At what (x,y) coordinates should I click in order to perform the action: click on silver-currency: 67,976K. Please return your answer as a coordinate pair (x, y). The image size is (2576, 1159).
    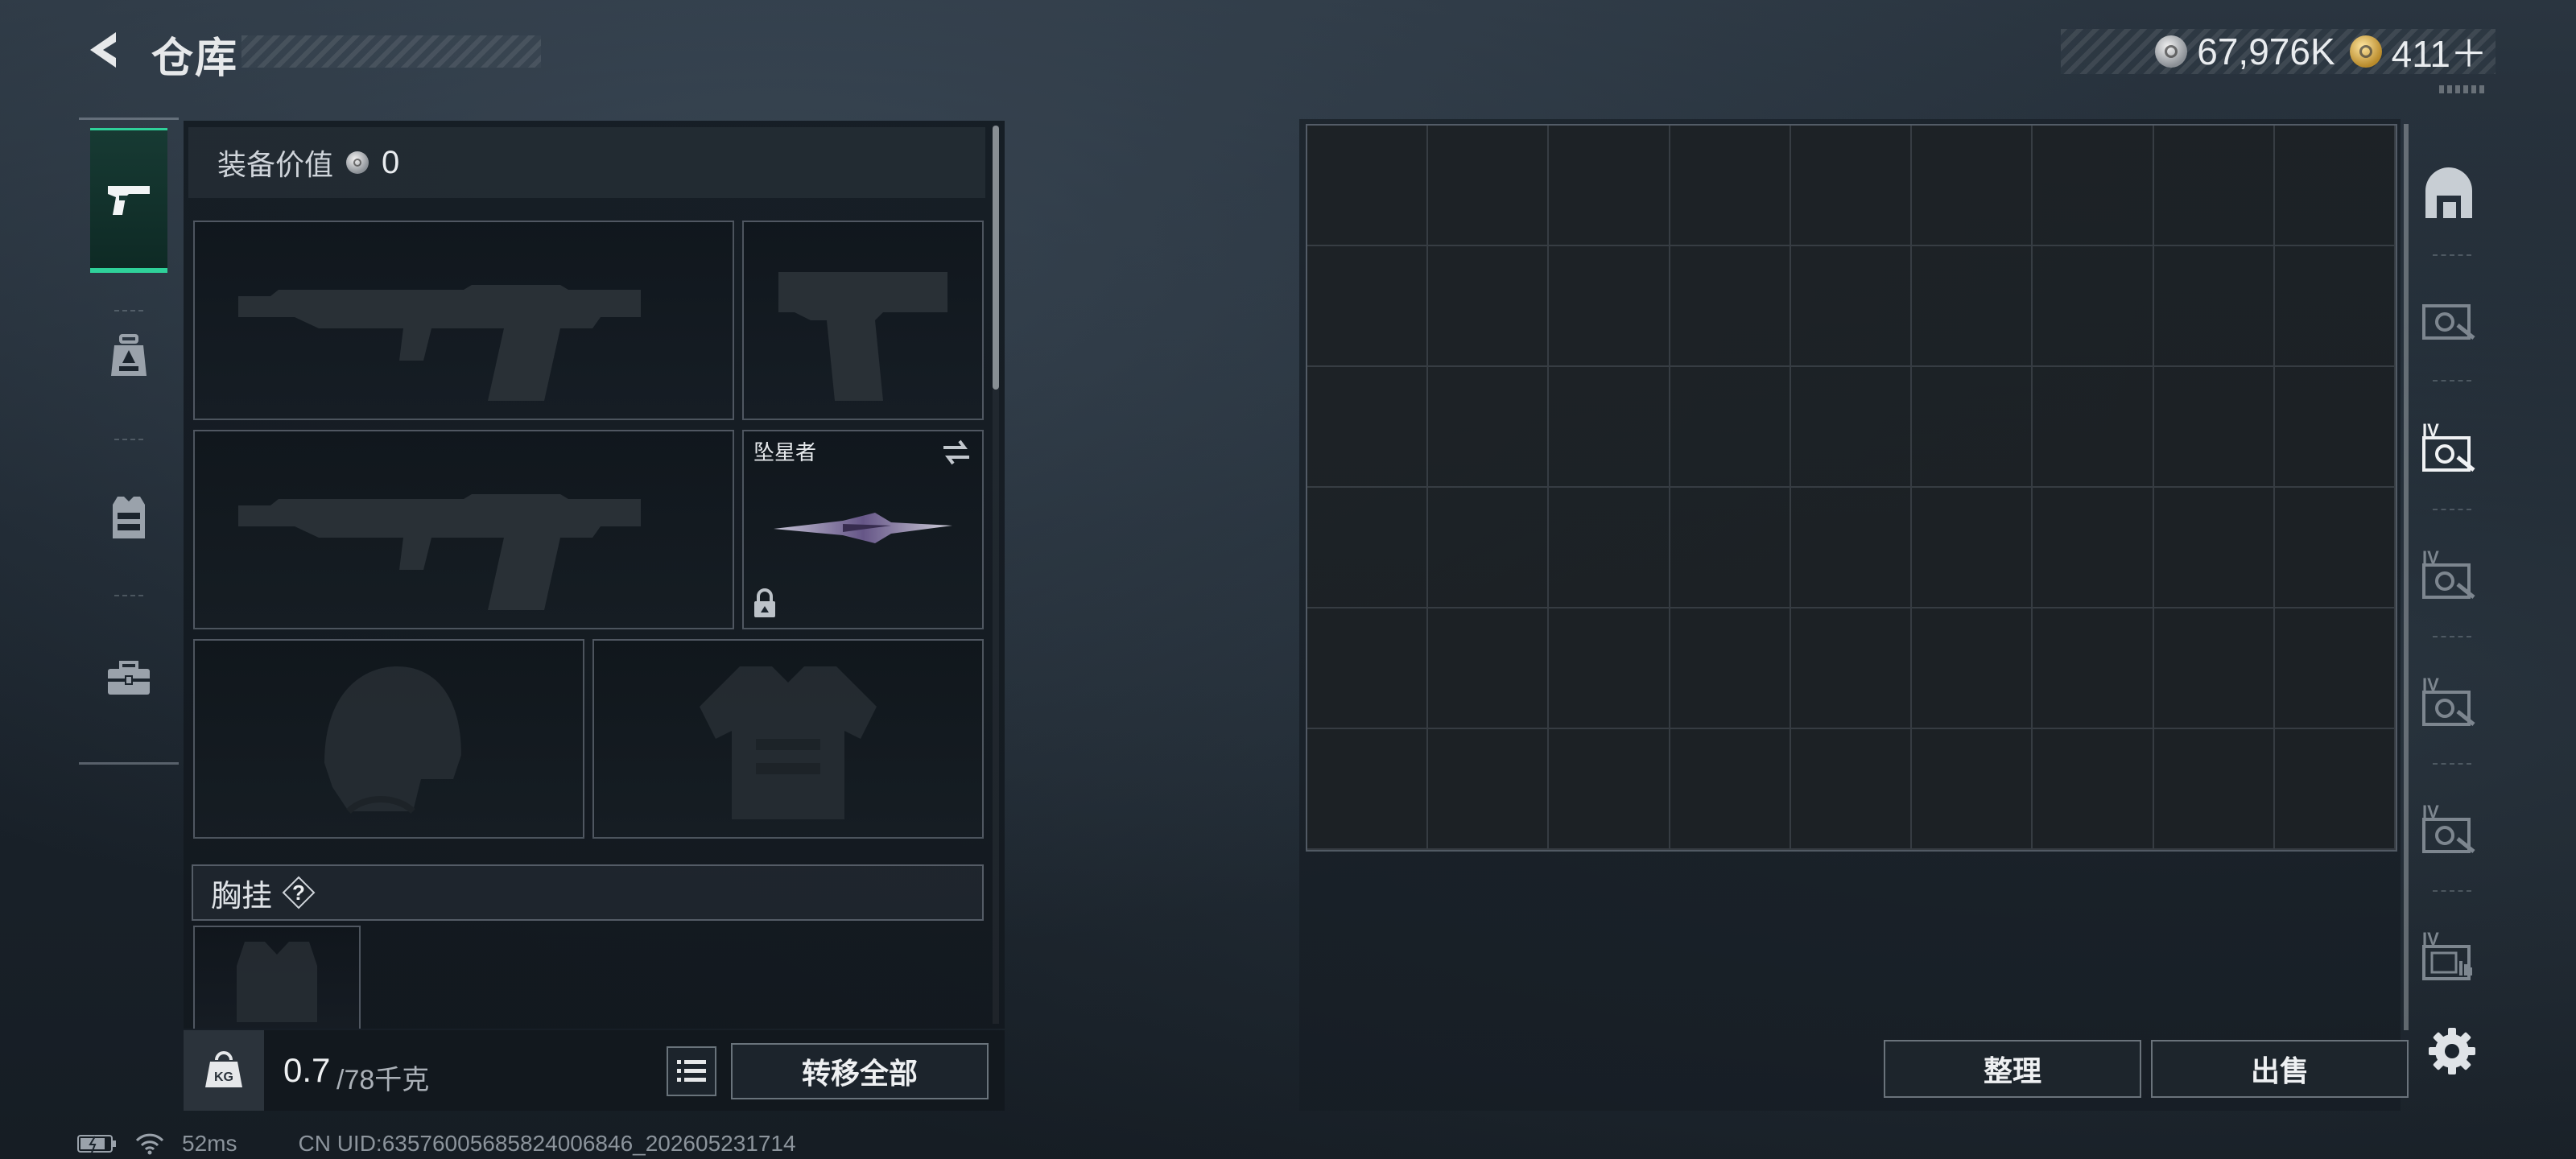
    Looking at the image, I should click on (2245, 51).